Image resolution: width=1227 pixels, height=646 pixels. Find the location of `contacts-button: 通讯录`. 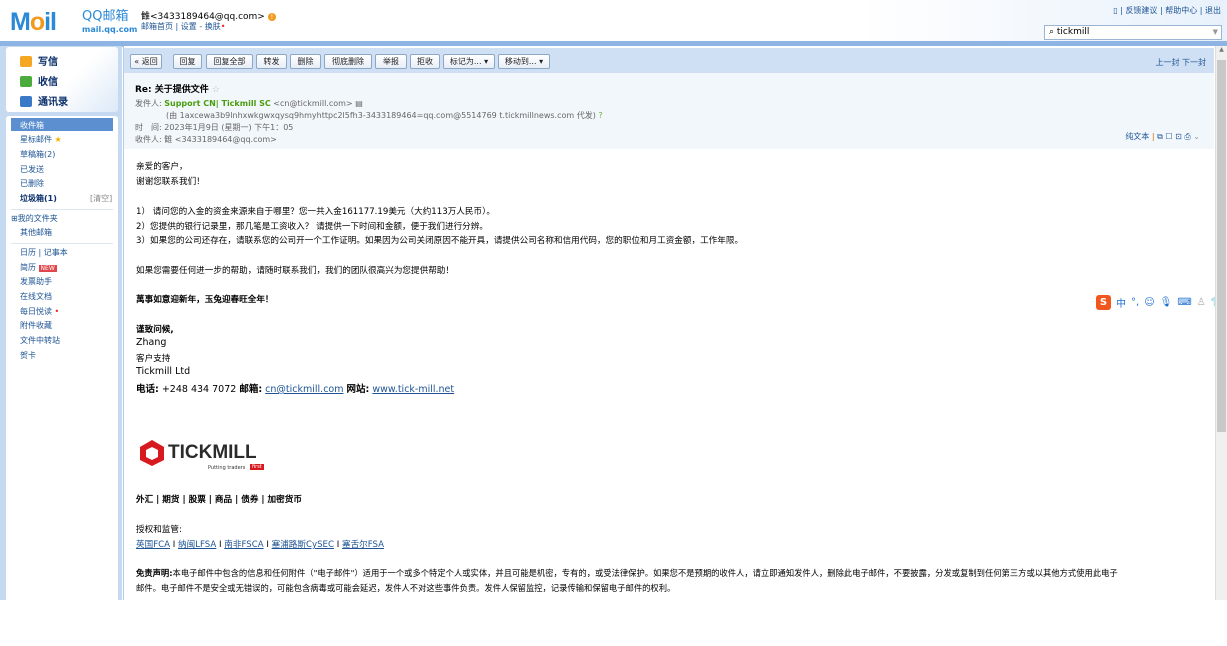

contacts-button: 通讯录 is located at coordinates (44, 100).